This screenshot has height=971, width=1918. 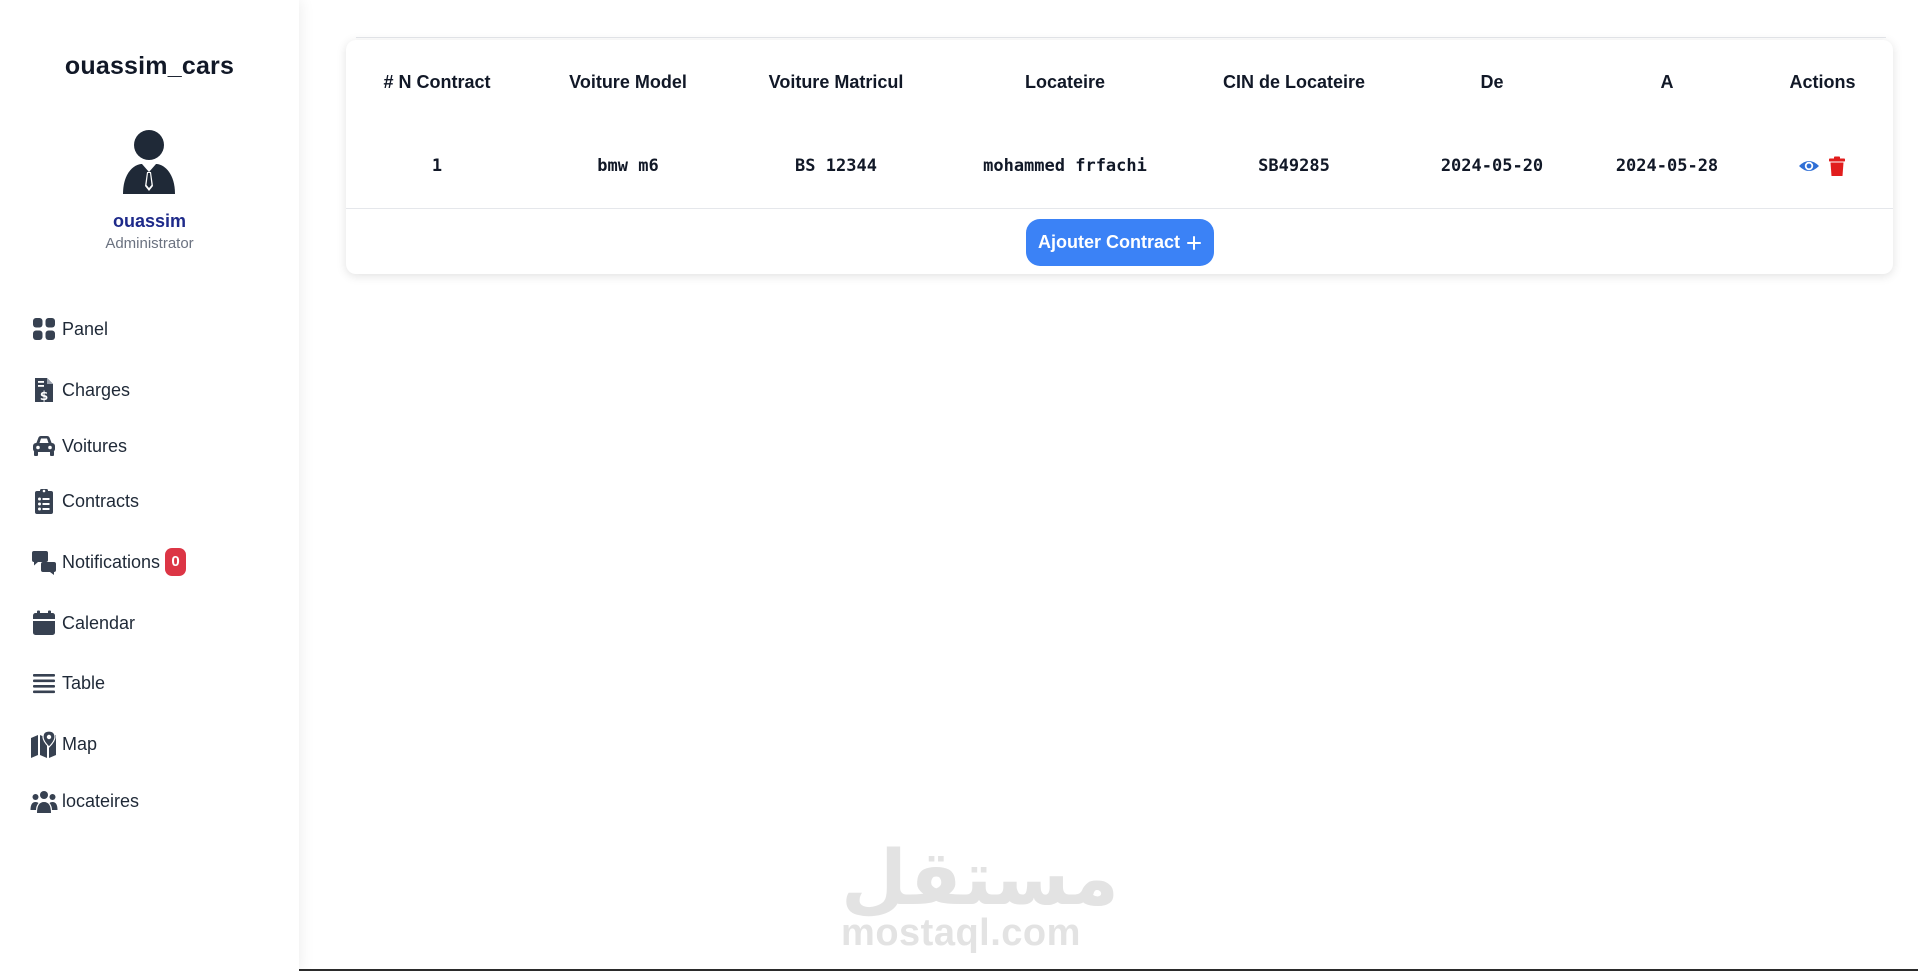 I want to click on map-location-icon, so click(x=44, y=744).